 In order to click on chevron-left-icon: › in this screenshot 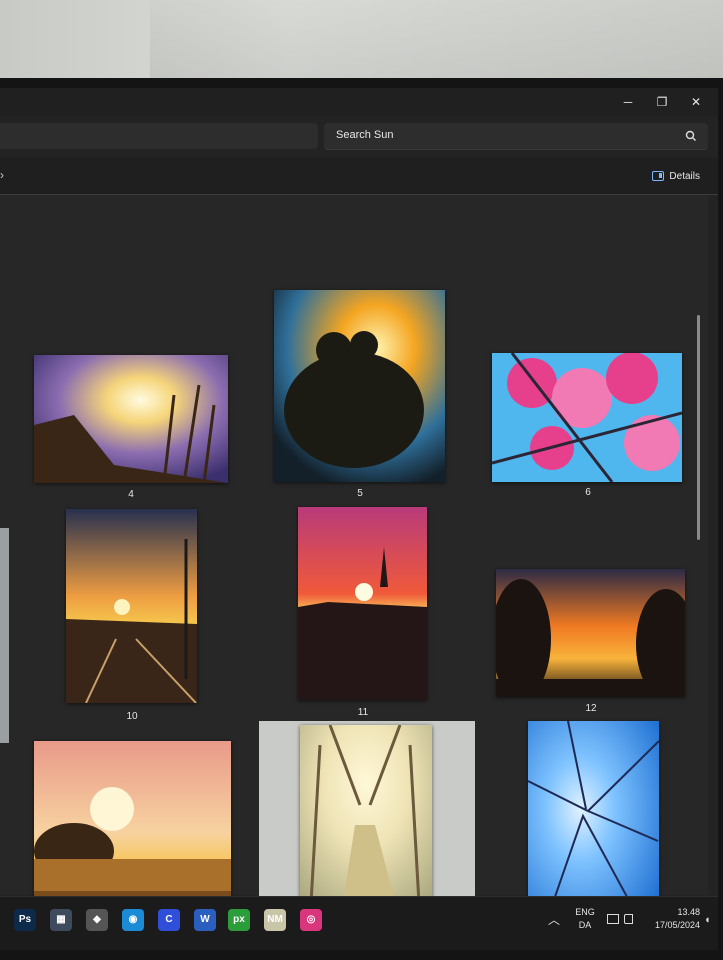, I will do `click(2, 175)`.